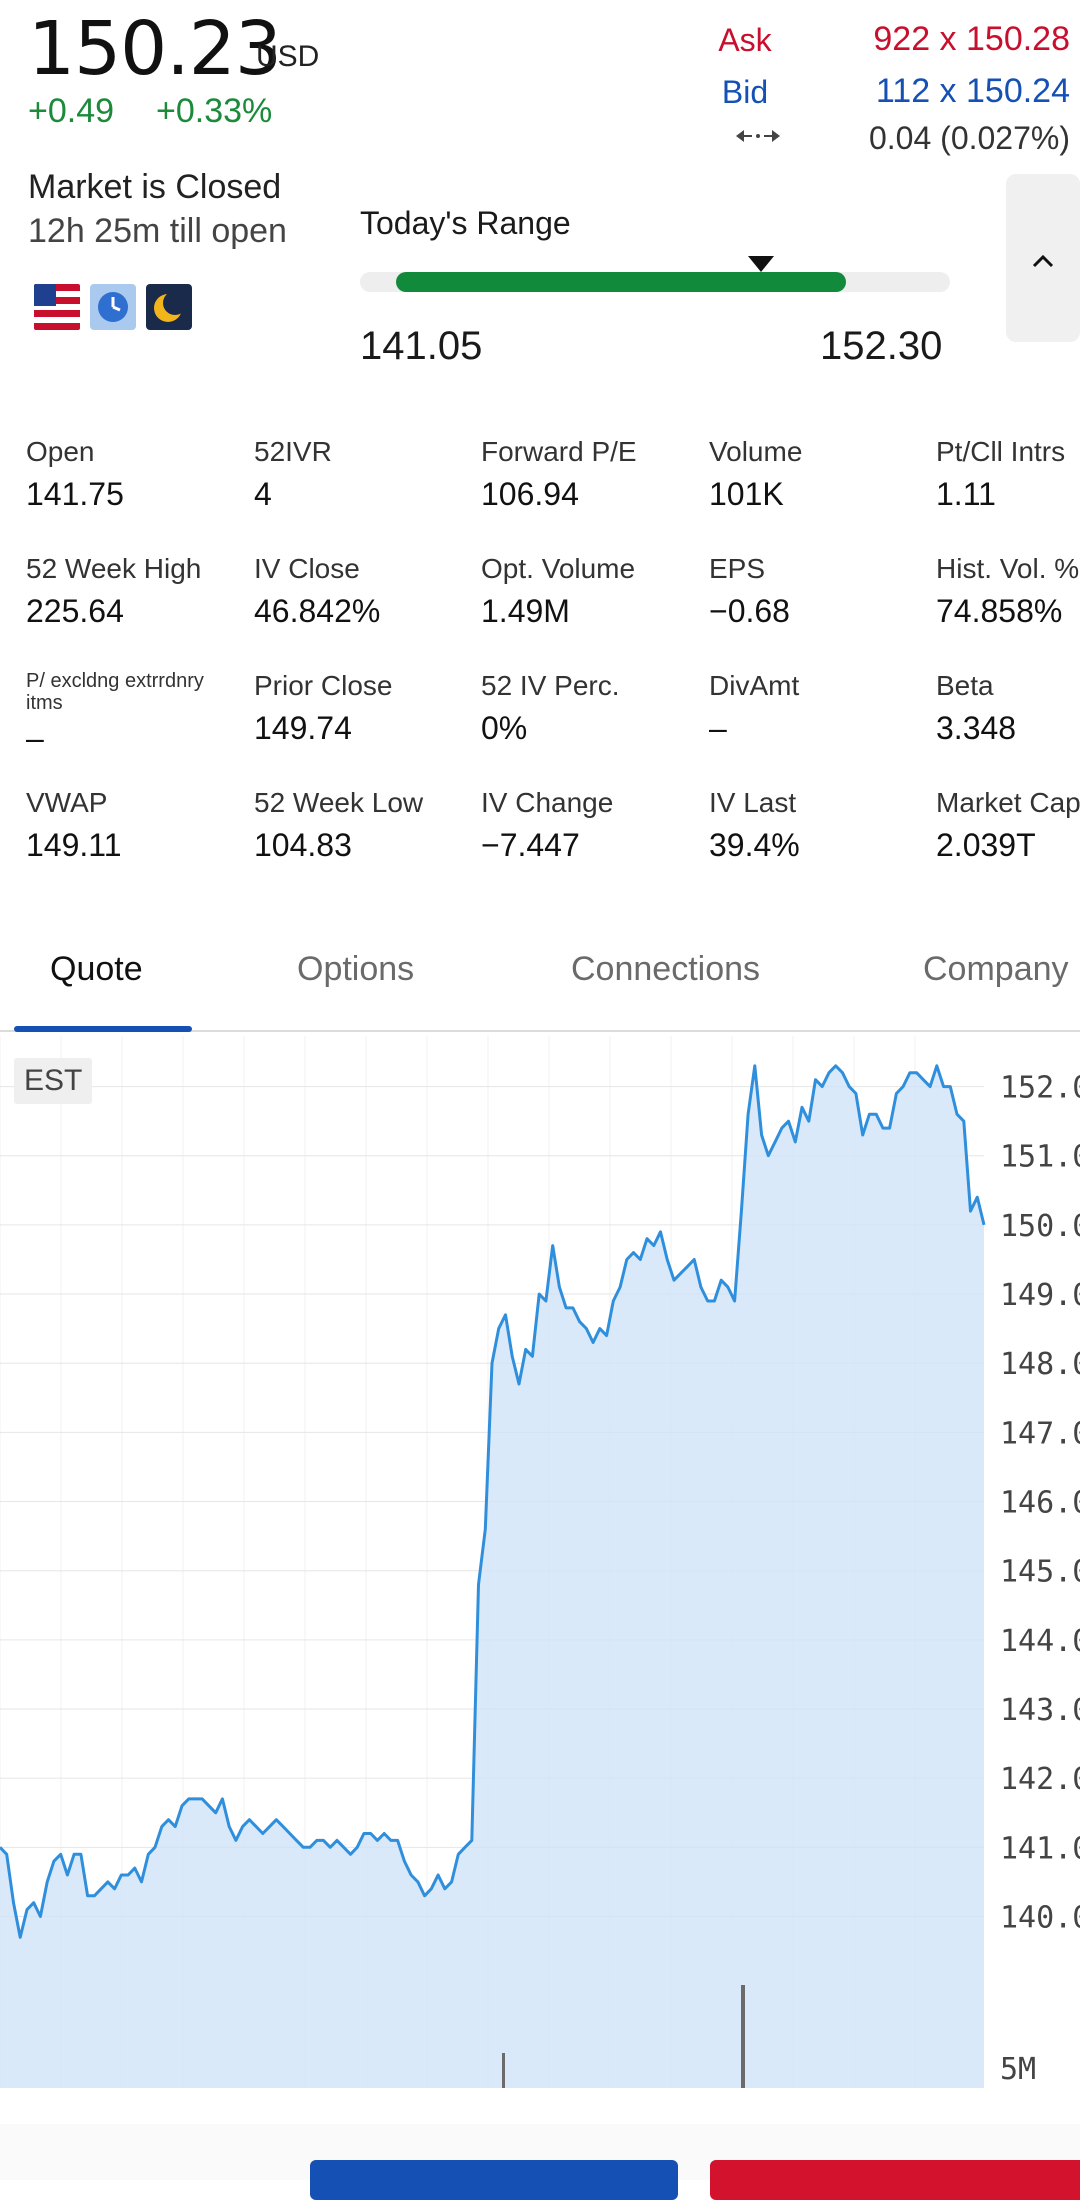 The image size is (1080, 2200). I want to click on y-axis-tick-label: 143.0, so click(1040, 1710).